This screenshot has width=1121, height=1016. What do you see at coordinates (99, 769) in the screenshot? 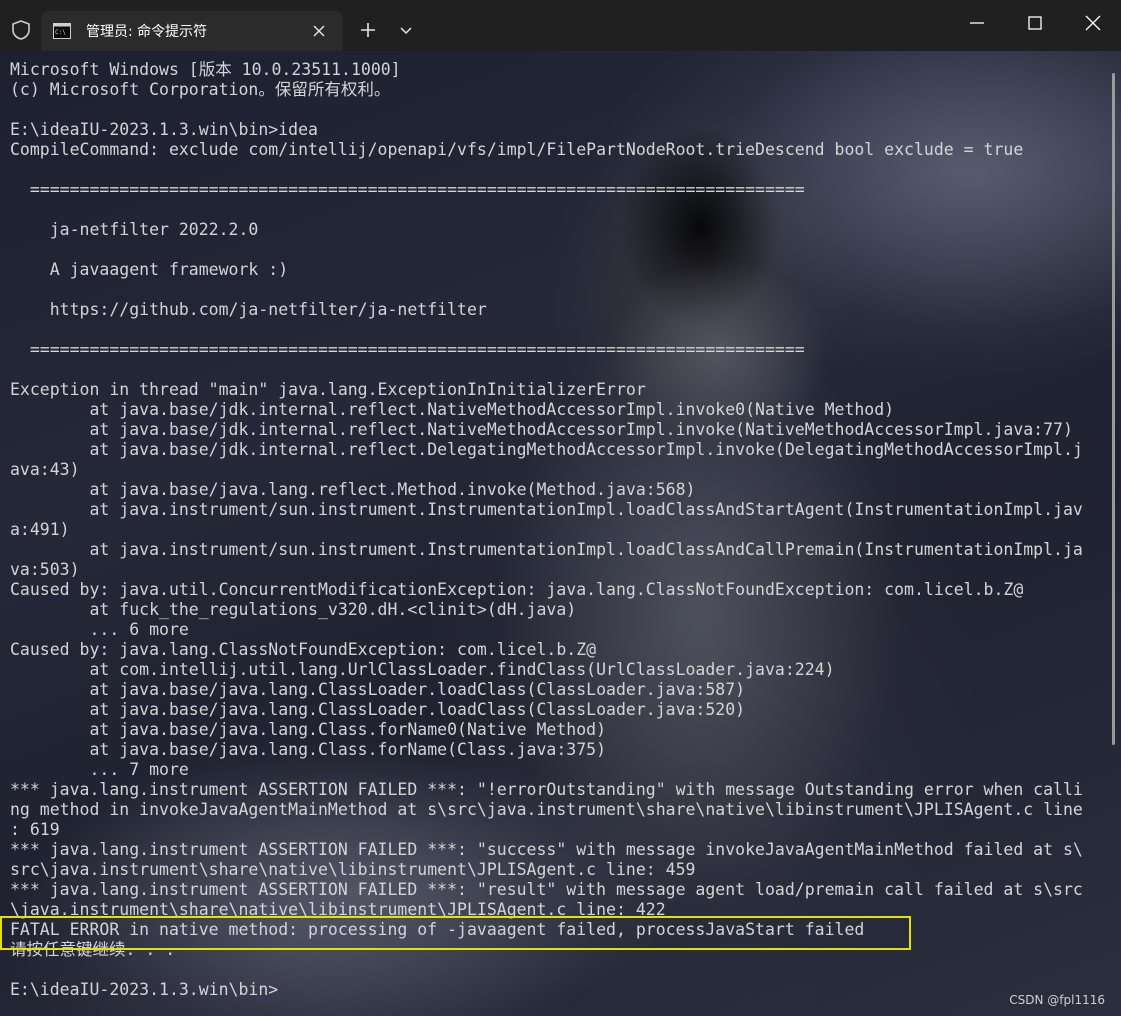
I see `terminal-line: ... 7 more` at bounding box center [99, 769].